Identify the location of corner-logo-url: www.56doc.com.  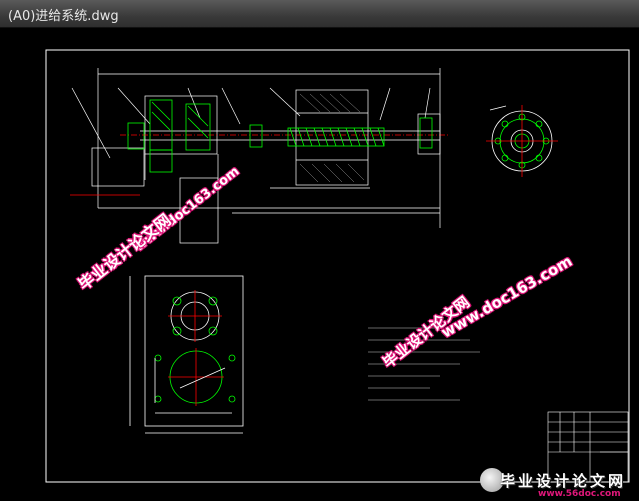
(579, 494).